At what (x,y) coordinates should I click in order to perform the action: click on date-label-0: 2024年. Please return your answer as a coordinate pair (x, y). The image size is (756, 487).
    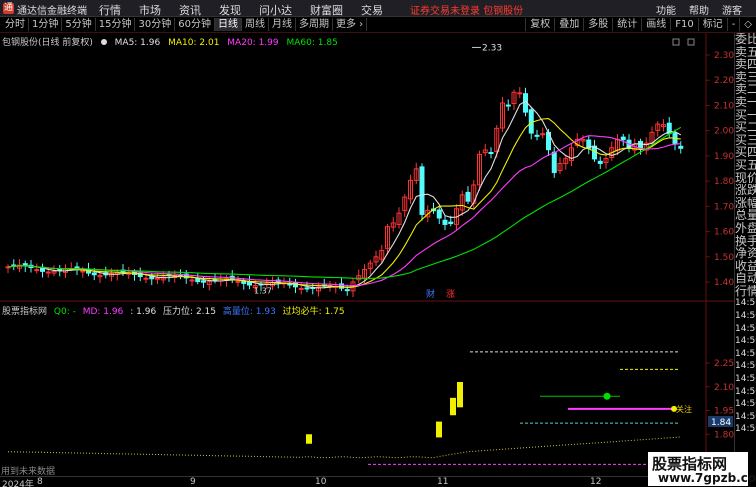
    Looking at the image, I should click on (18, 483).